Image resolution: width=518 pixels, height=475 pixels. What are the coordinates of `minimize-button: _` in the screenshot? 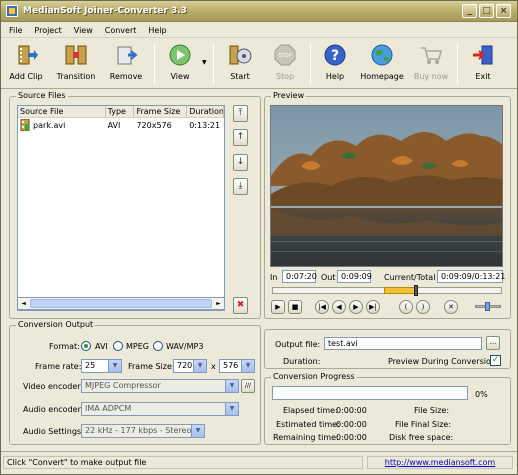 It's located at (469, 11).